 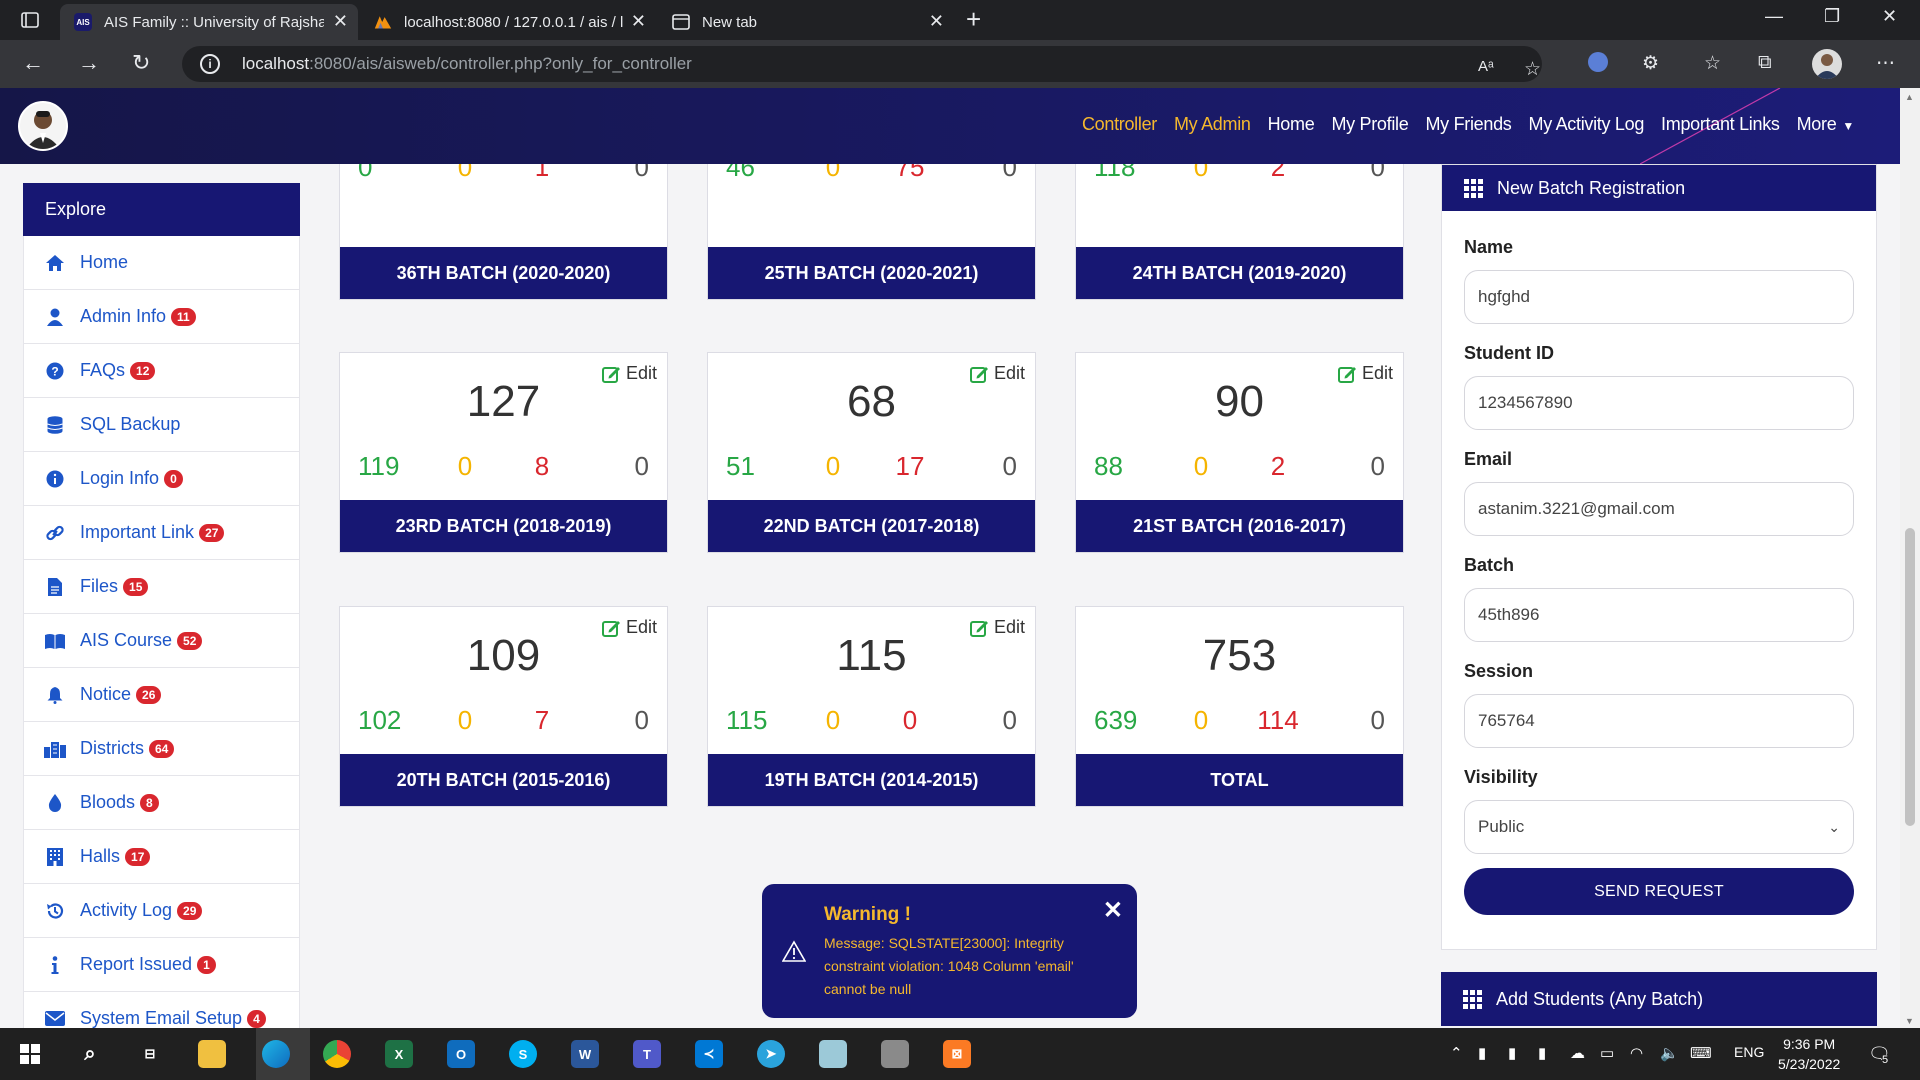 I want to click on student-id-input: 1234567890, so click(x=1659, y=403).